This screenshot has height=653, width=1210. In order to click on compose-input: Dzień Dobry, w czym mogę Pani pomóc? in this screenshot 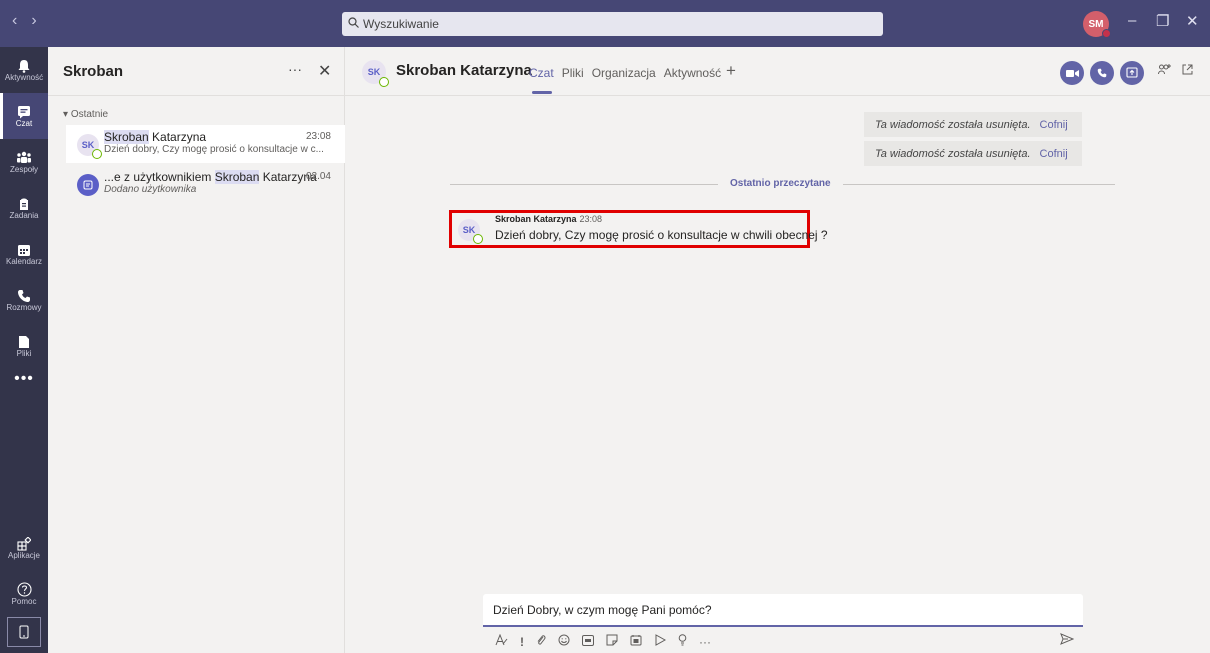, I will do `click(783, 610)`.